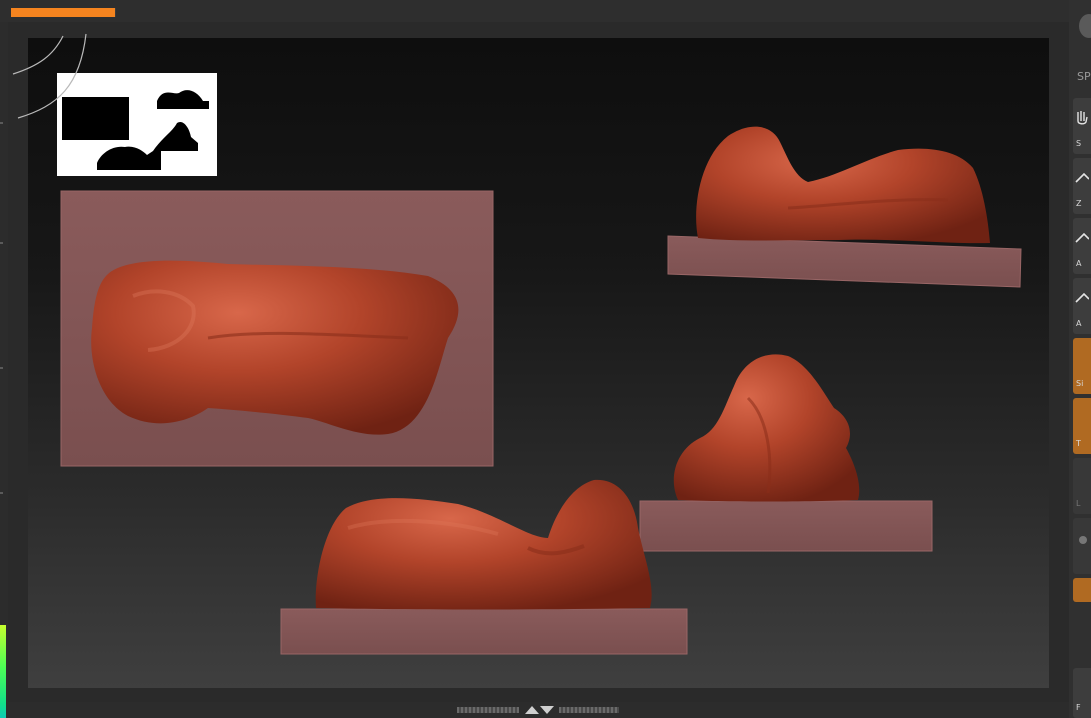 Image resolution: width=1091 pixels, height=718 pixels. I want to click on bottom-splitter-bar, so click(538, 710).